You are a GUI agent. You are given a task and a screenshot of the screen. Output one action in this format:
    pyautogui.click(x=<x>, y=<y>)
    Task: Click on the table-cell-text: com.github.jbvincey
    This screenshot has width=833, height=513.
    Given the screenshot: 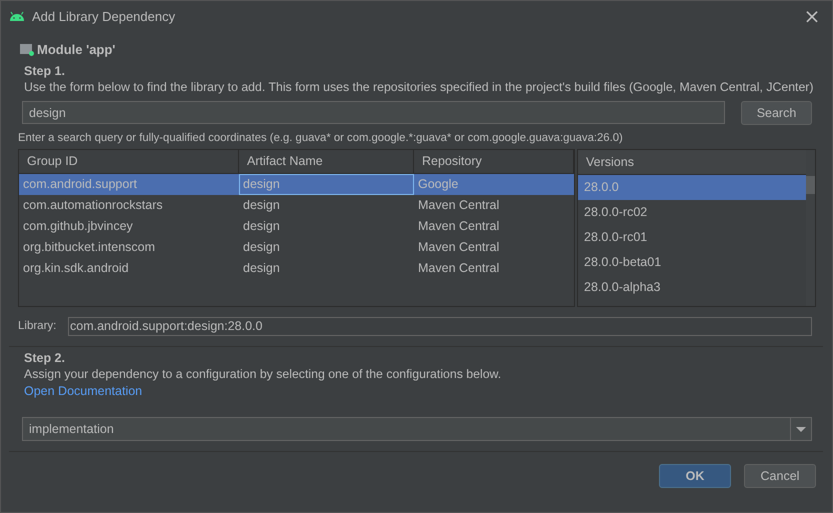 What is the action you would take?
    pyautogui.click(x=78, y=226)
    